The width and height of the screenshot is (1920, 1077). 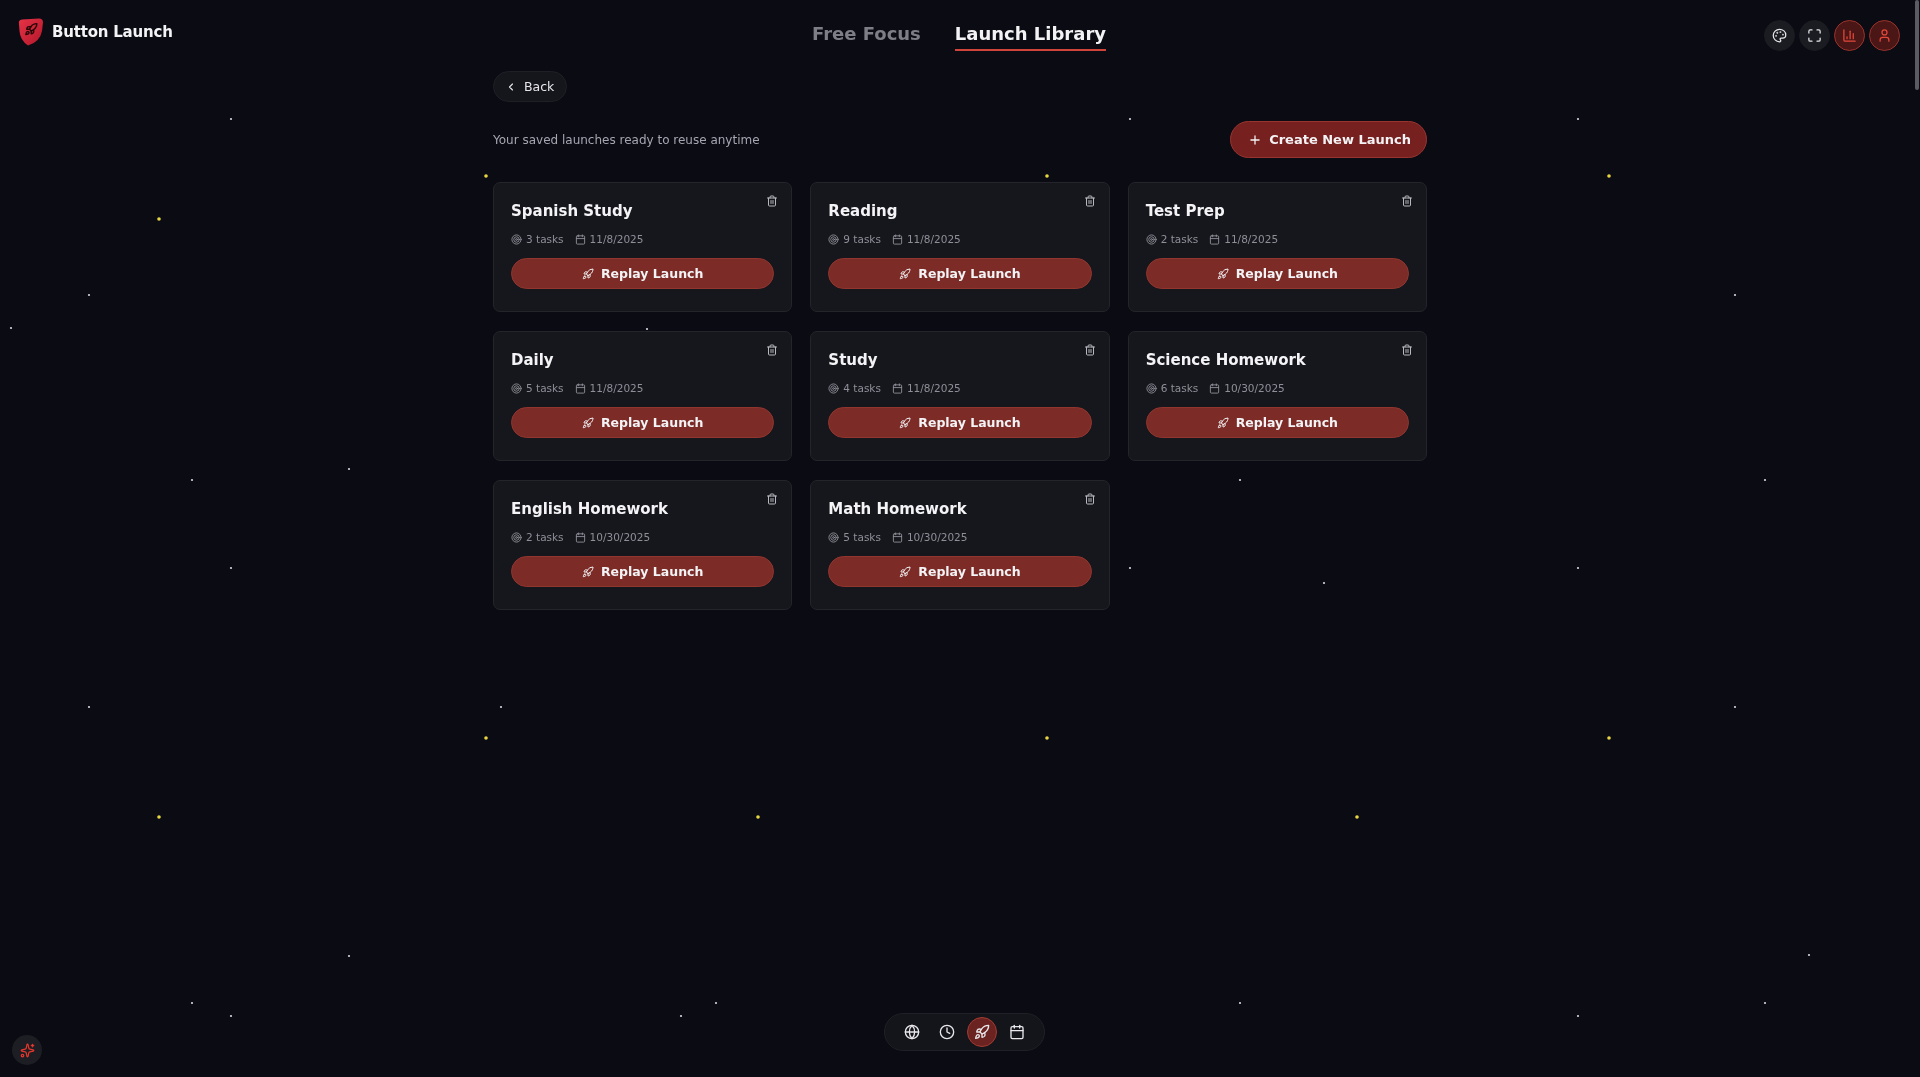 What do you see at coordinates (862, 239) in the screenshot?
I see `task-count: 9 tasks` at bounding box center [862, 239].